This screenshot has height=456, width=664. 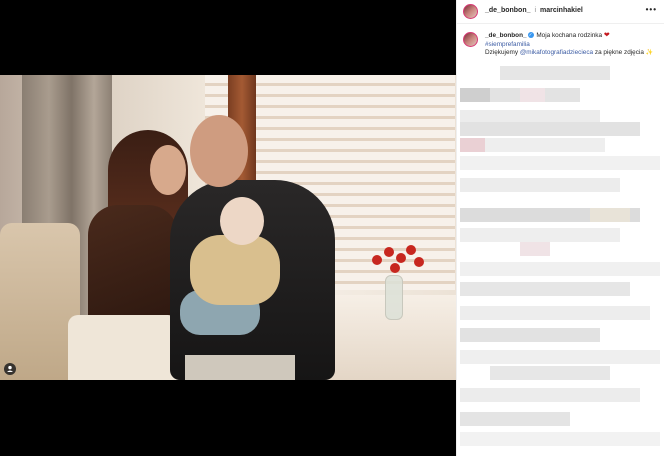 What do you see at coordinates (235, 270) in the screenshot?
I see `baby-sweater` at bounding box center [235, 270].